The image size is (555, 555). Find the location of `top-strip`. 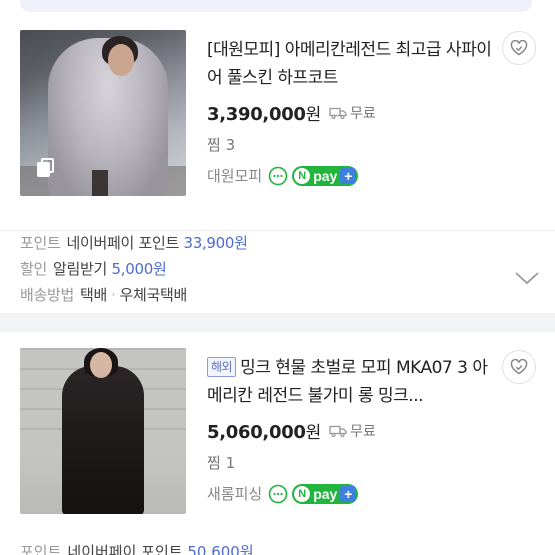

top-strip is located at coordinates (277, 10).